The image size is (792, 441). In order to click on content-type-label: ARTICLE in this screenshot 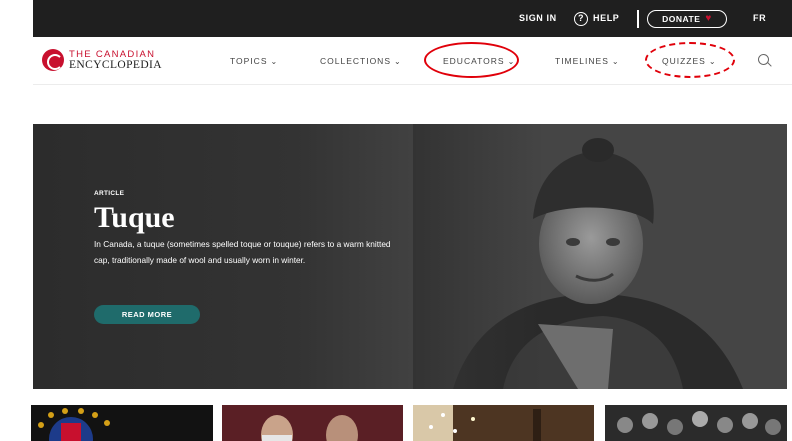, I will do `click(109, 193)`.